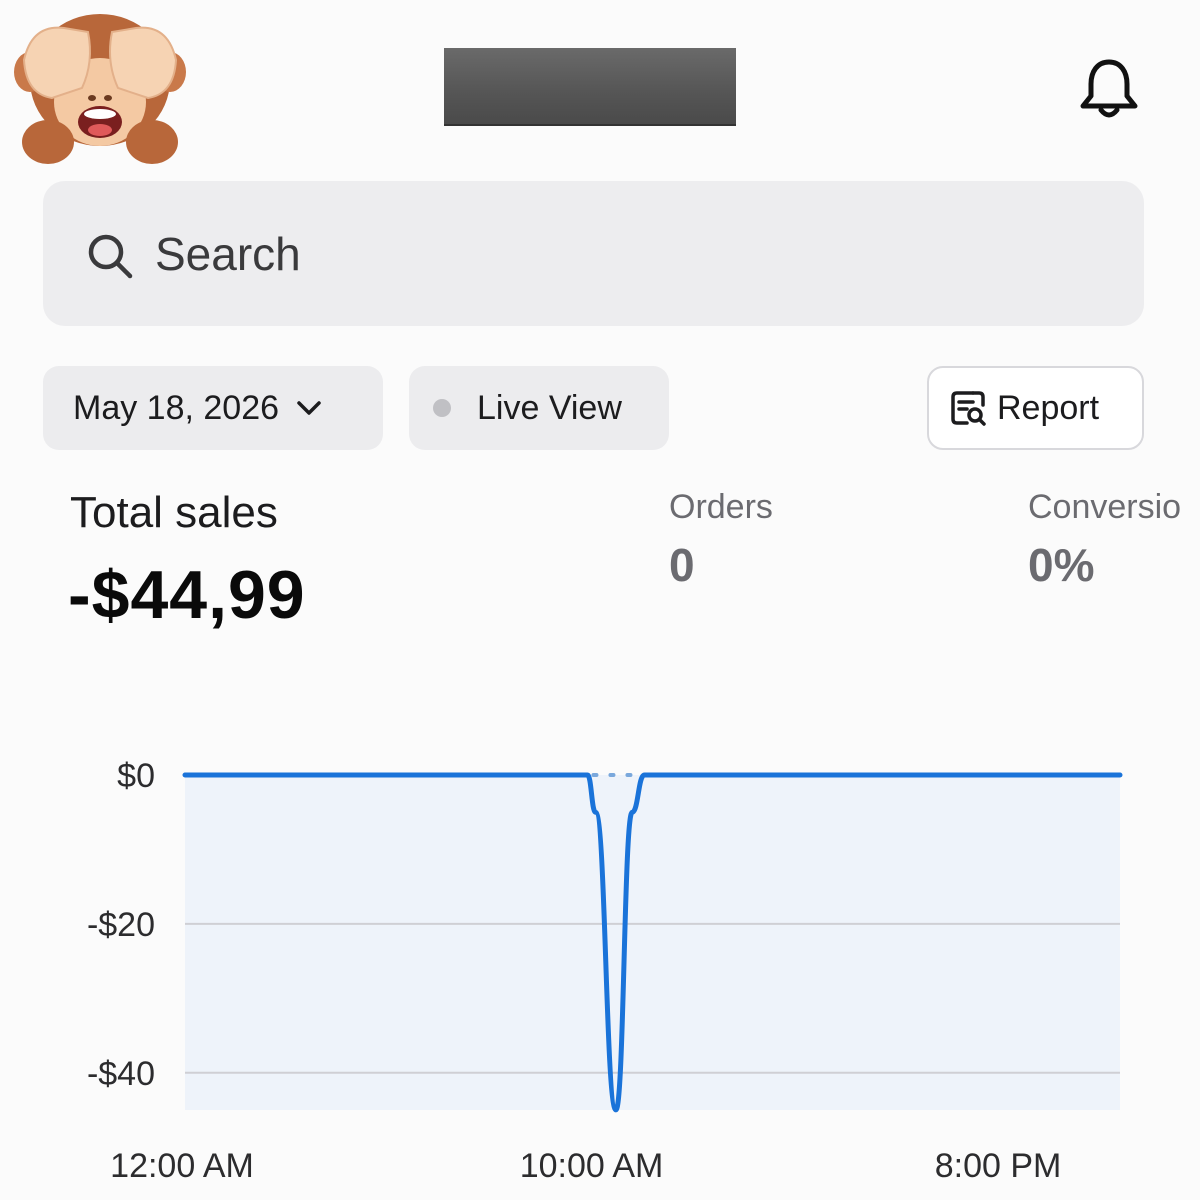 This screenshot has width=1200, height=1200. I want to click on live-view-label: Live View, so click(549, 407).